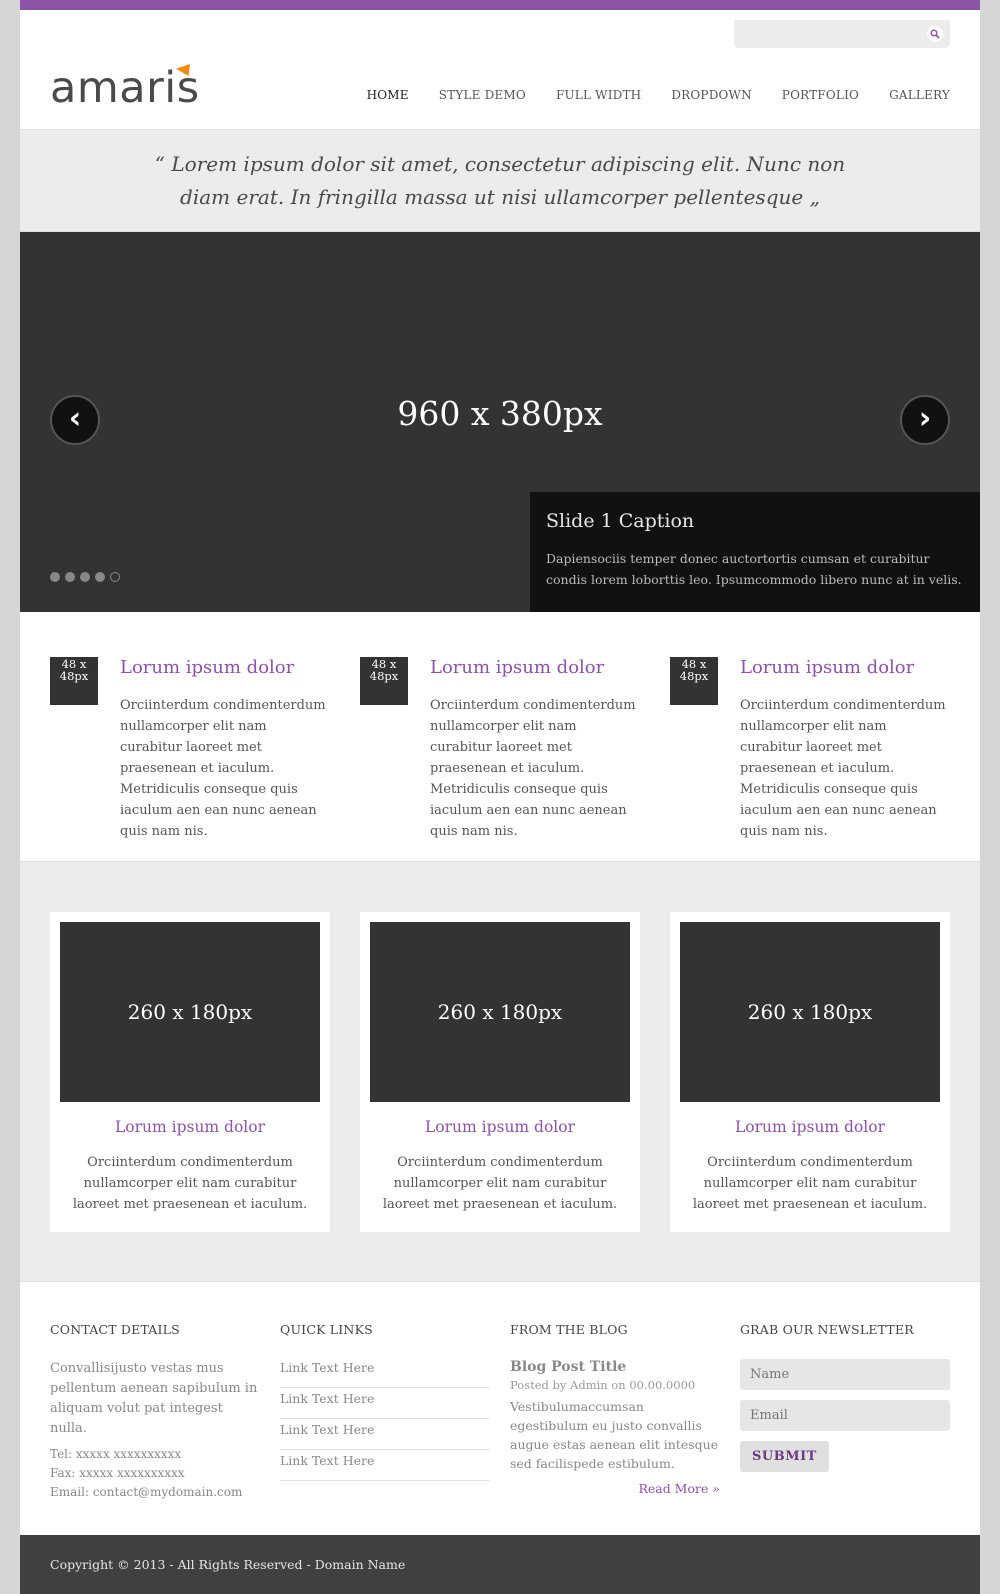  I want to click on contact-fax: Fax: xxxxx xxxxxxxxxx, so click(117, 1473).